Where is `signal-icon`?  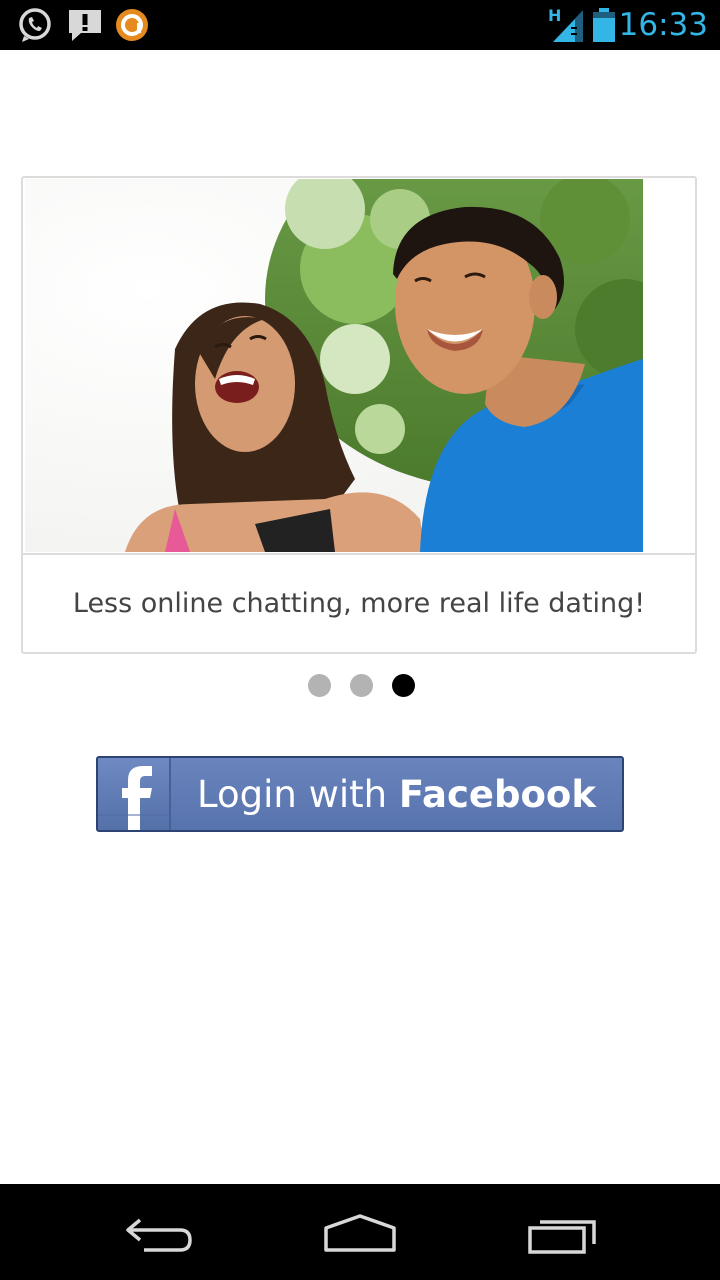
signal-icon is located at coordinates (569, 27).